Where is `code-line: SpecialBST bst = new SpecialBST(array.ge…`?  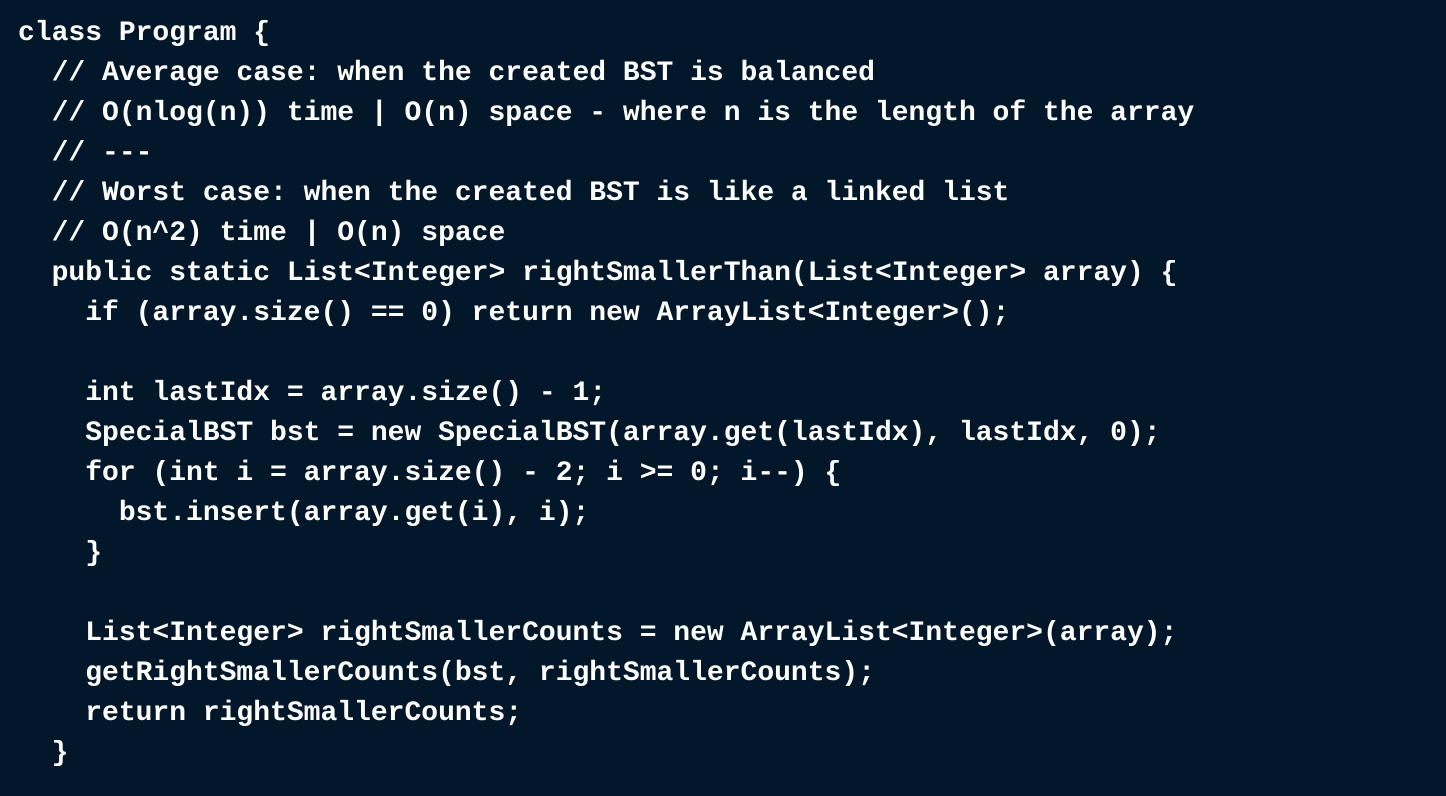 code-line: SpecialBST bst = new SpecialBST(array.ge… is located at coordinates (589, 433).